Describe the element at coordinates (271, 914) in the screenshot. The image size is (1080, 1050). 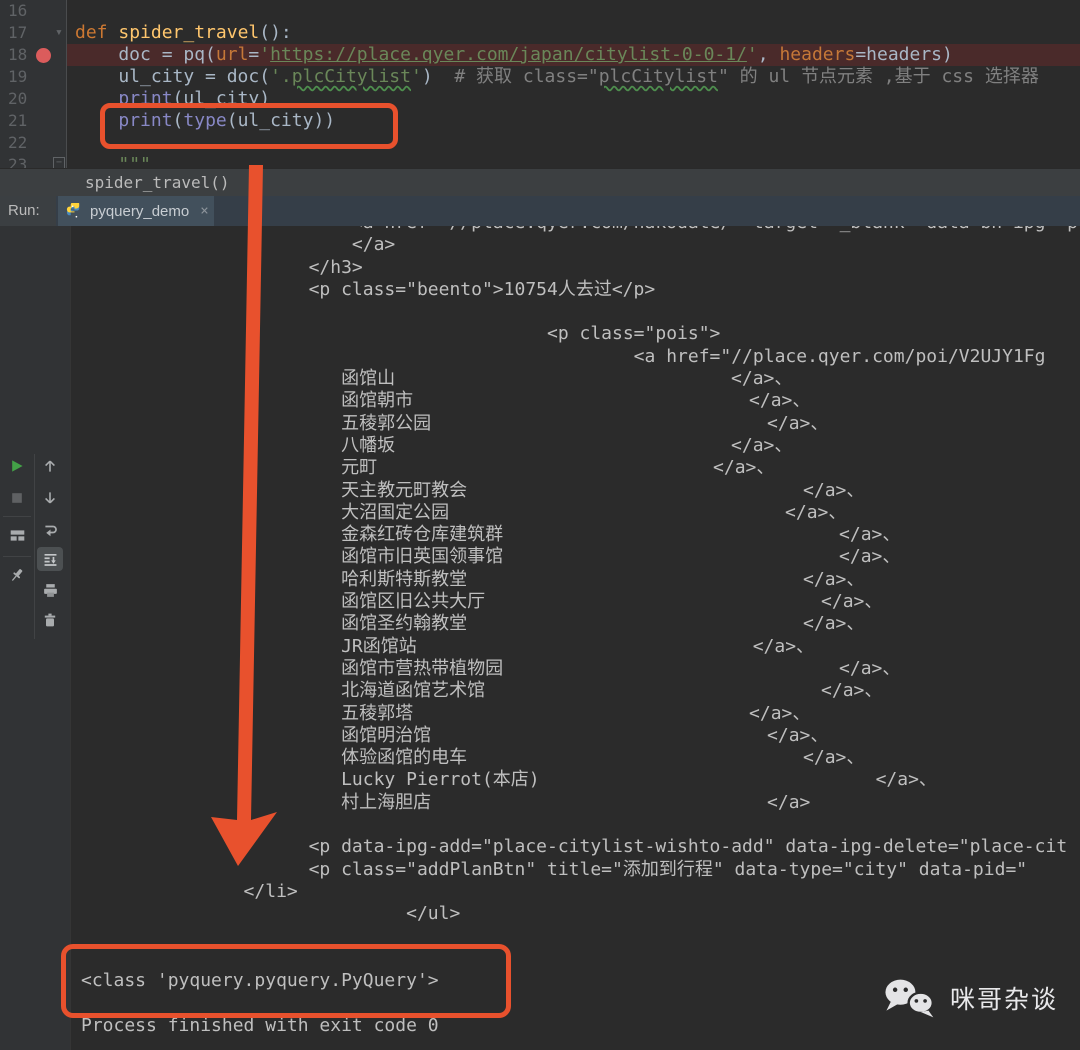
I see `console-line: </ul>` at that location.